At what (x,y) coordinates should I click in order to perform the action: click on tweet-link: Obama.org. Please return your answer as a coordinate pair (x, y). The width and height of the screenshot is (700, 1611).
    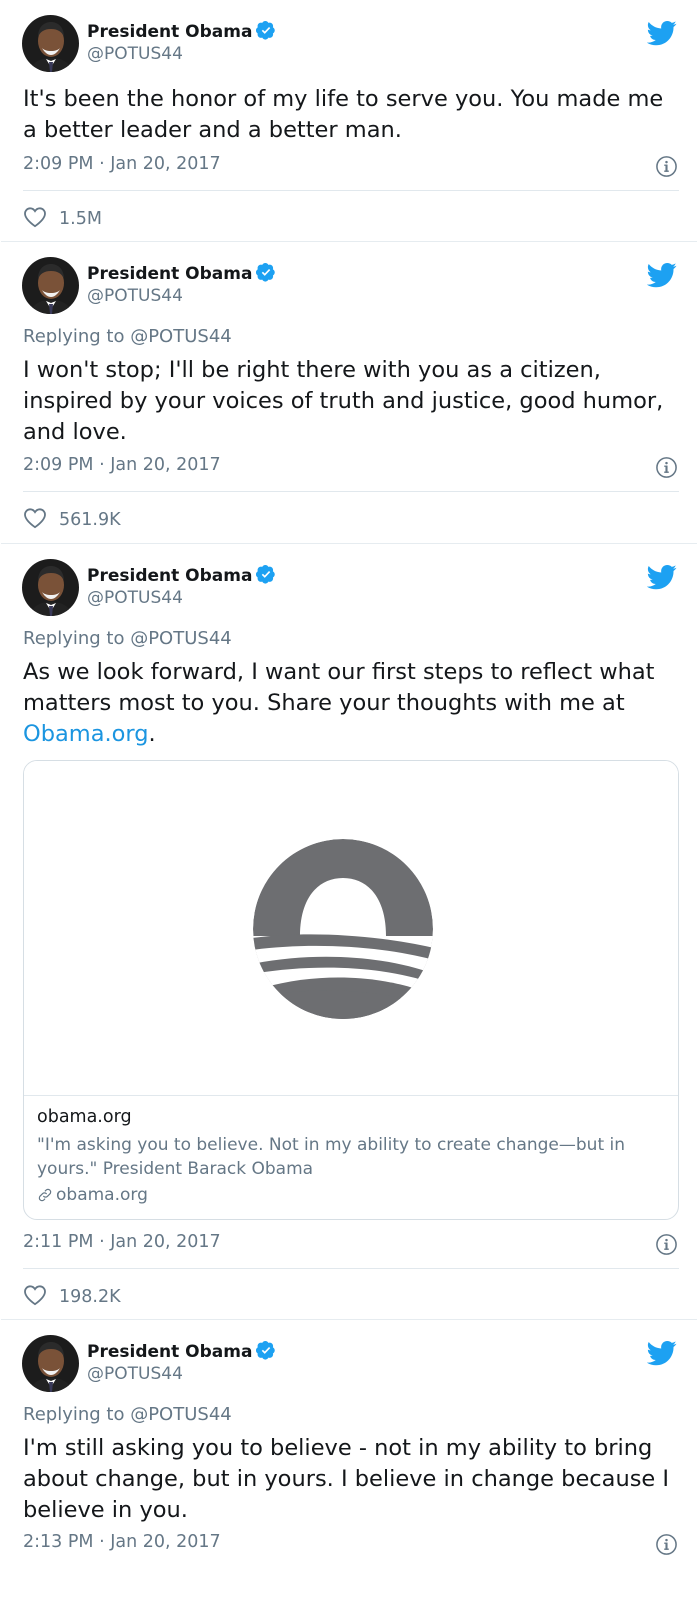
    Looking at the image, I should click on (86, 734).